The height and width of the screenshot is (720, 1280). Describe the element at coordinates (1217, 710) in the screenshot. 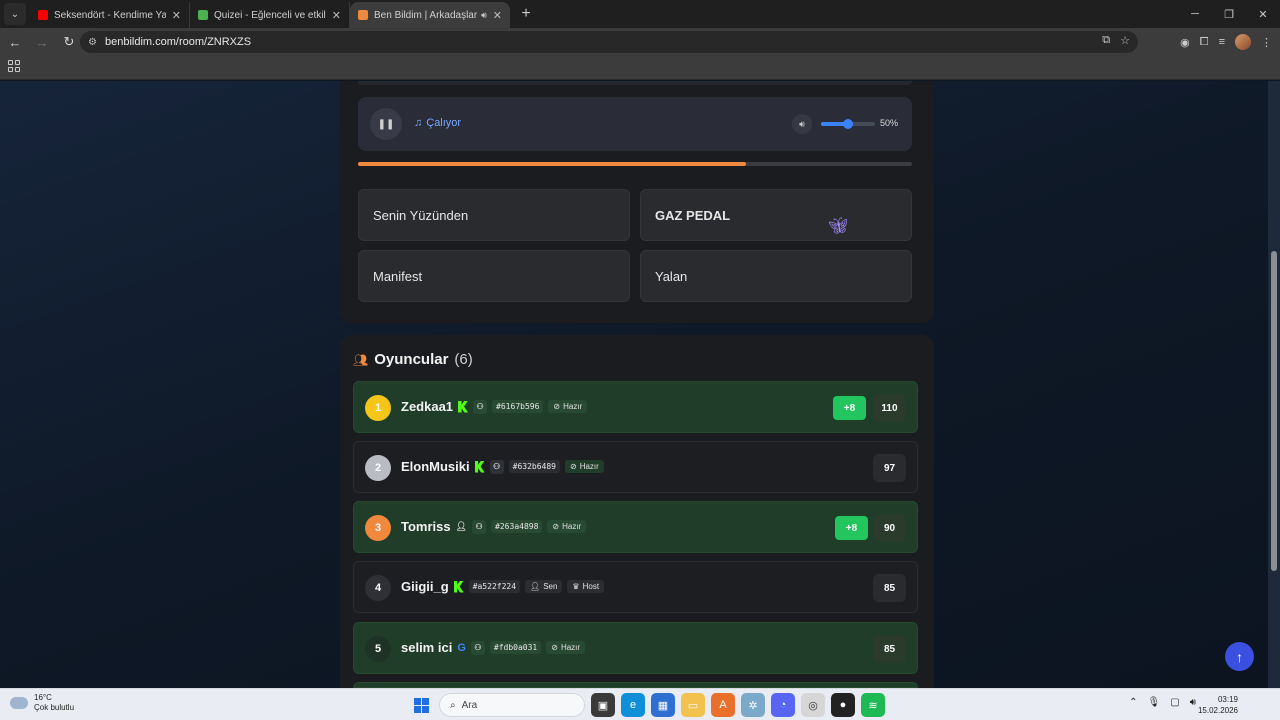

I see `clock-date: 15.02.2026` at that location.